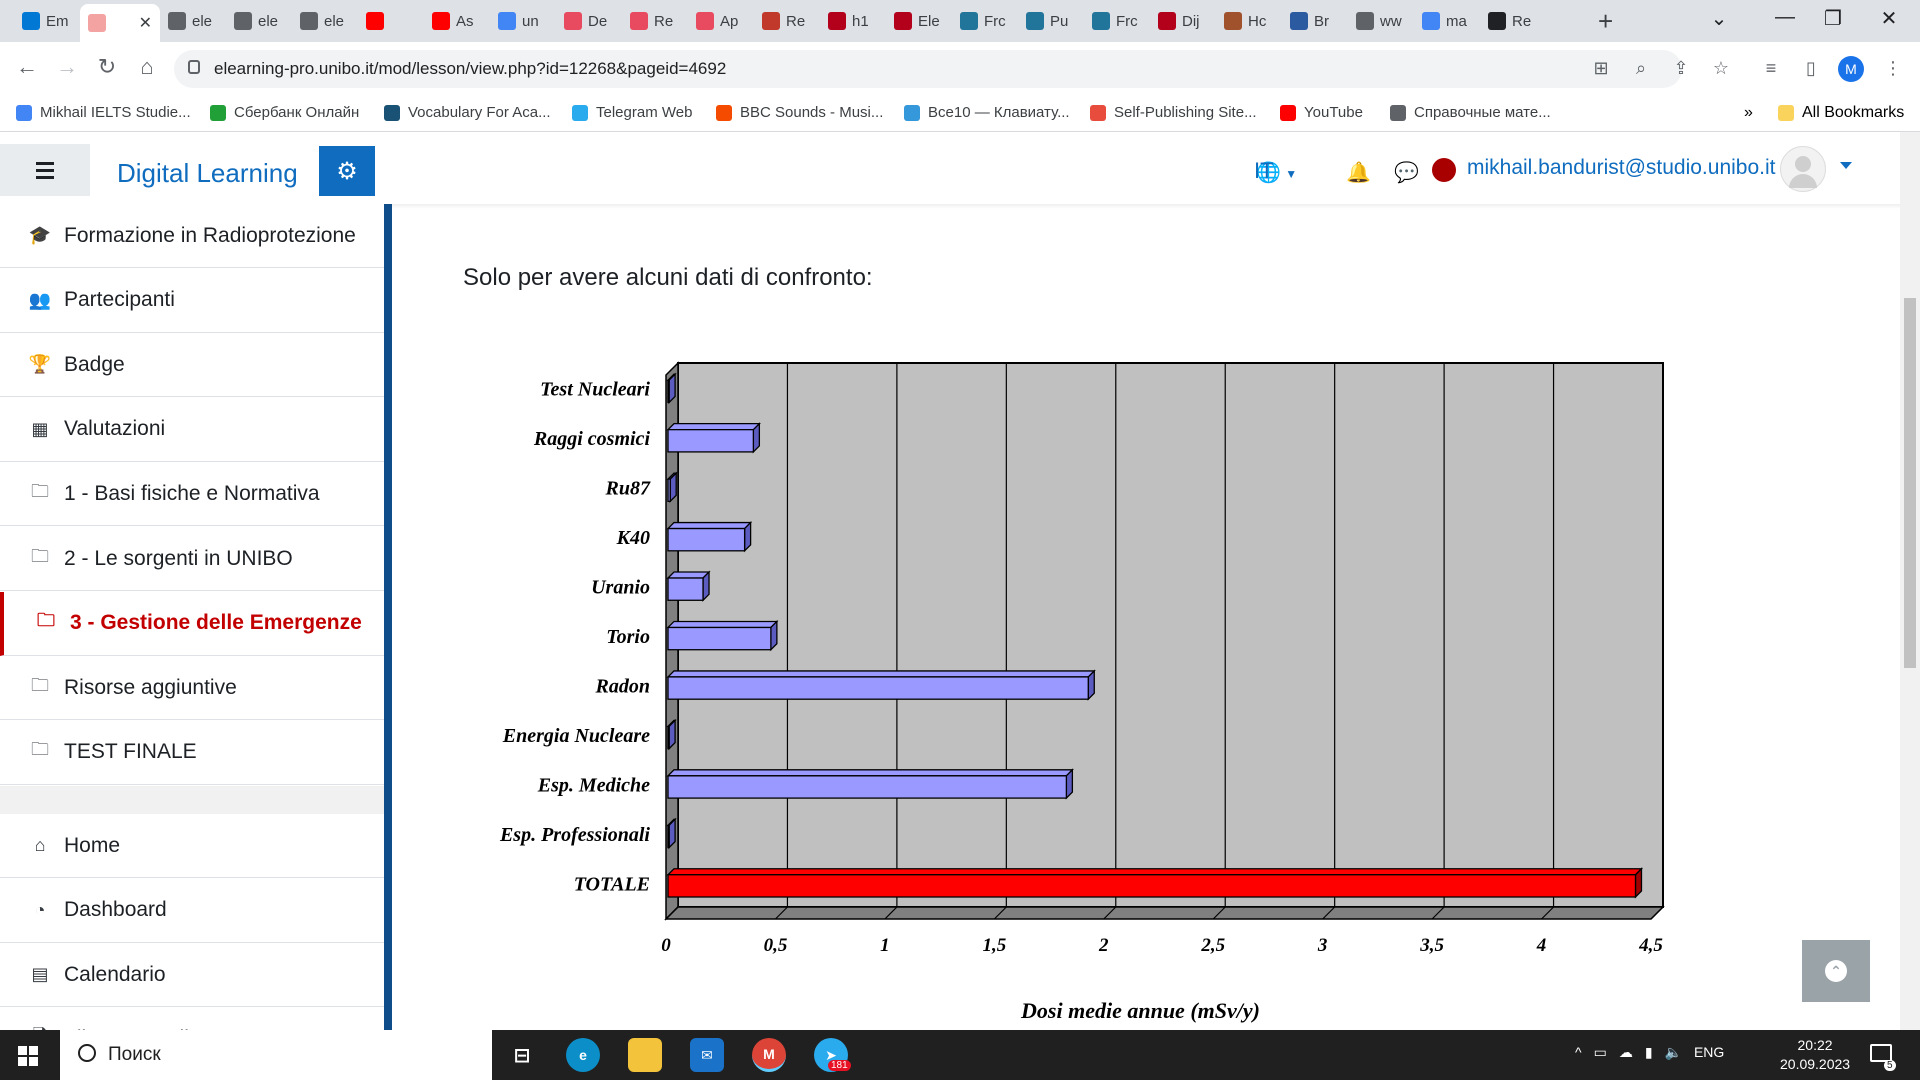  What do you see at coordinates (589, 21) in the screenshot?
I see `browser-tab: De` at bounding box center [589, 21].